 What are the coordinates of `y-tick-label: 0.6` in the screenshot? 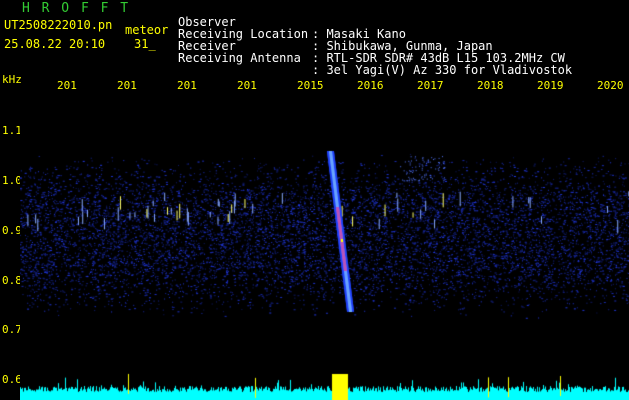 It's located at (12, 379).